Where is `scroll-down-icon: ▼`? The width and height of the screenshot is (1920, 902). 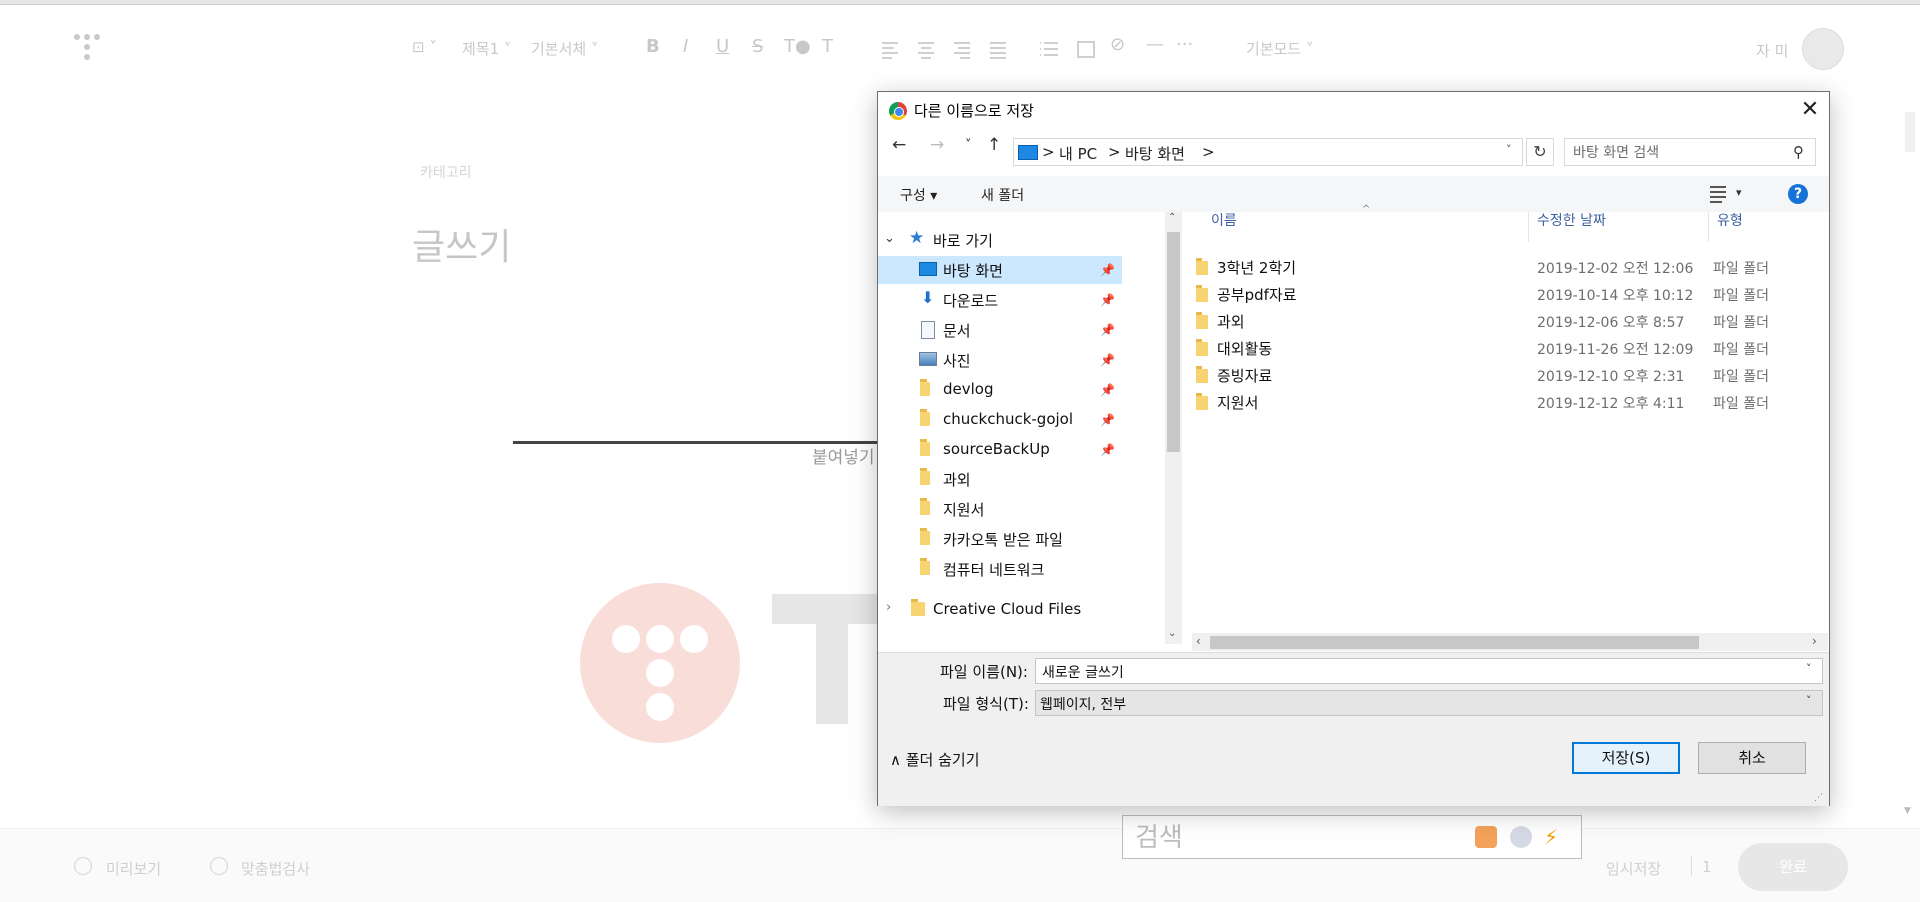 scroll-down-icon: ▼ is located at coordinates (1907, 811).